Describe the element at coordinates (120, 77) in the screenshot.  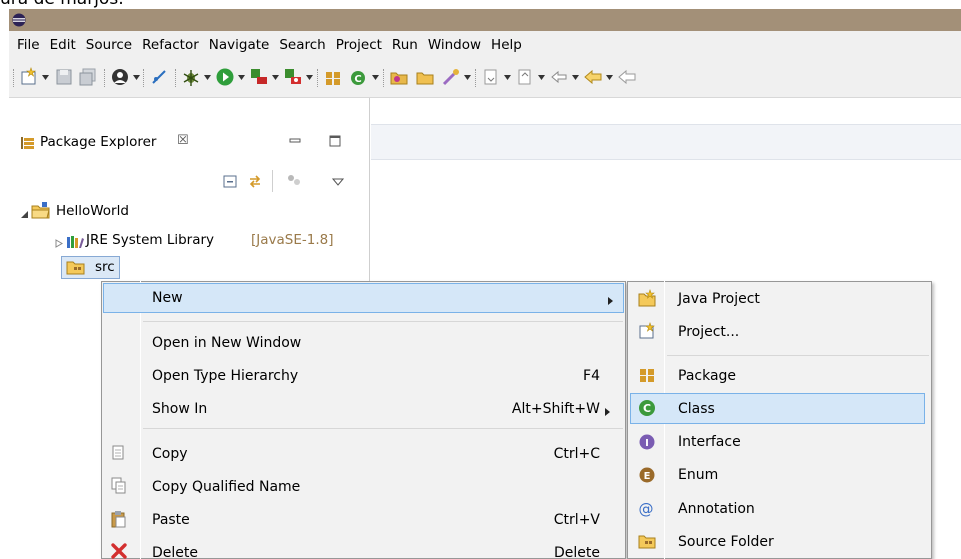
I see `profile-icon` at that location.